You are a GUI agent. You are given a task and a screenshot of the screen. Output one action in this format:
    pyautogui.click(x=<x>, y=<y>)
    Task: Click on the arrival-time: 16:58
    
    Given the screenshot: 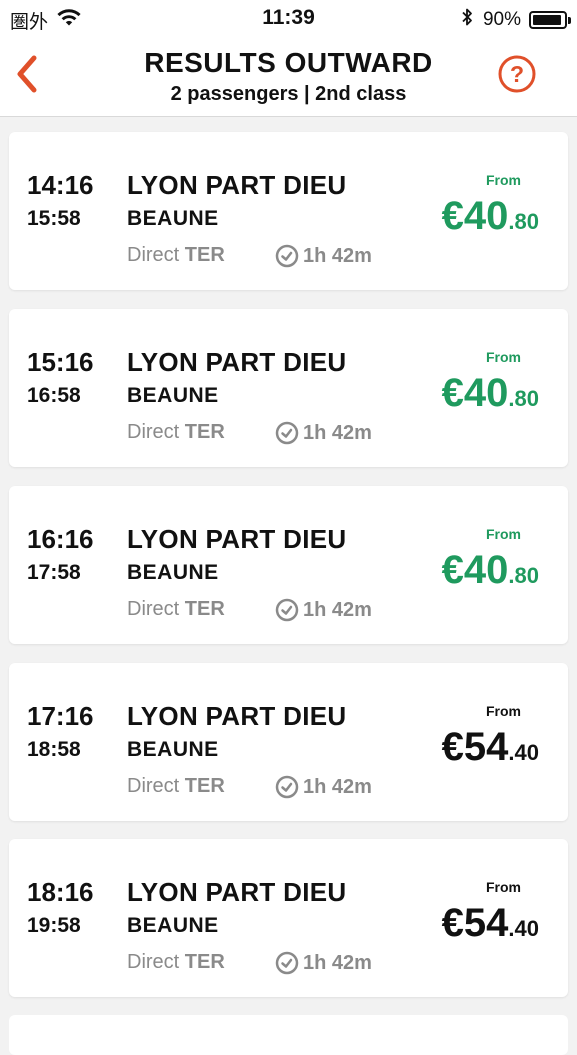 What is the action you would take?
    pyautogui.click(x=54, y=395)
    